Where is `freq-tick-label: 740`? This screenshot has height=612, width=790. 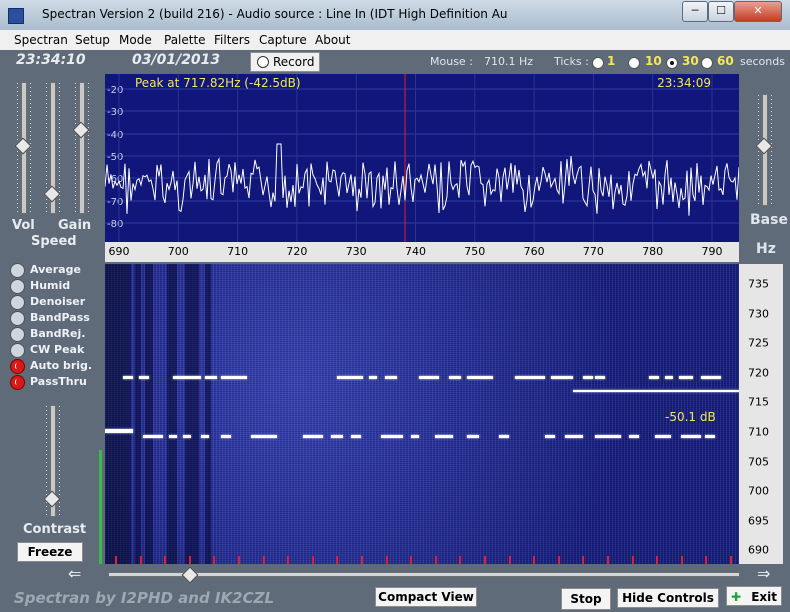 freq-tick-label: 740 is located at coordinates (415, 251).